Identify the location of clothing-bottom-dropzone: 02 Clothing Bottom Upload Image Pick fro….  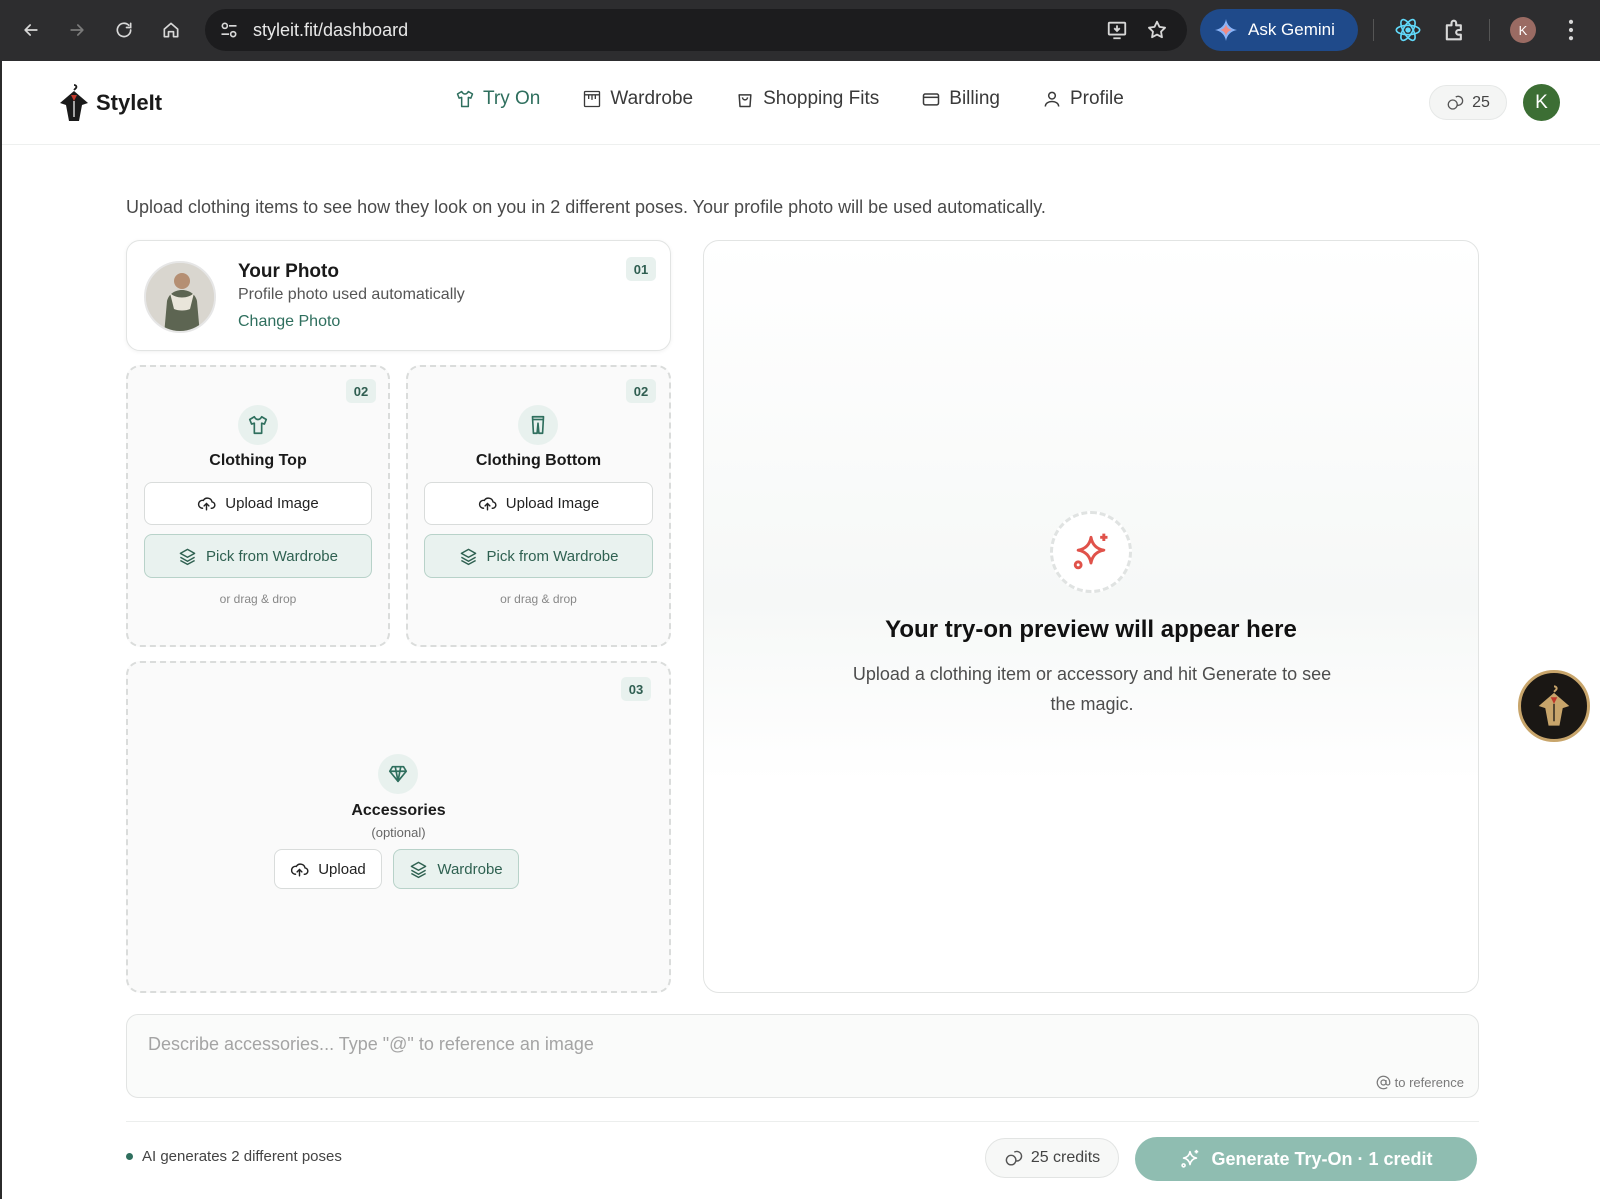
(538, 506).